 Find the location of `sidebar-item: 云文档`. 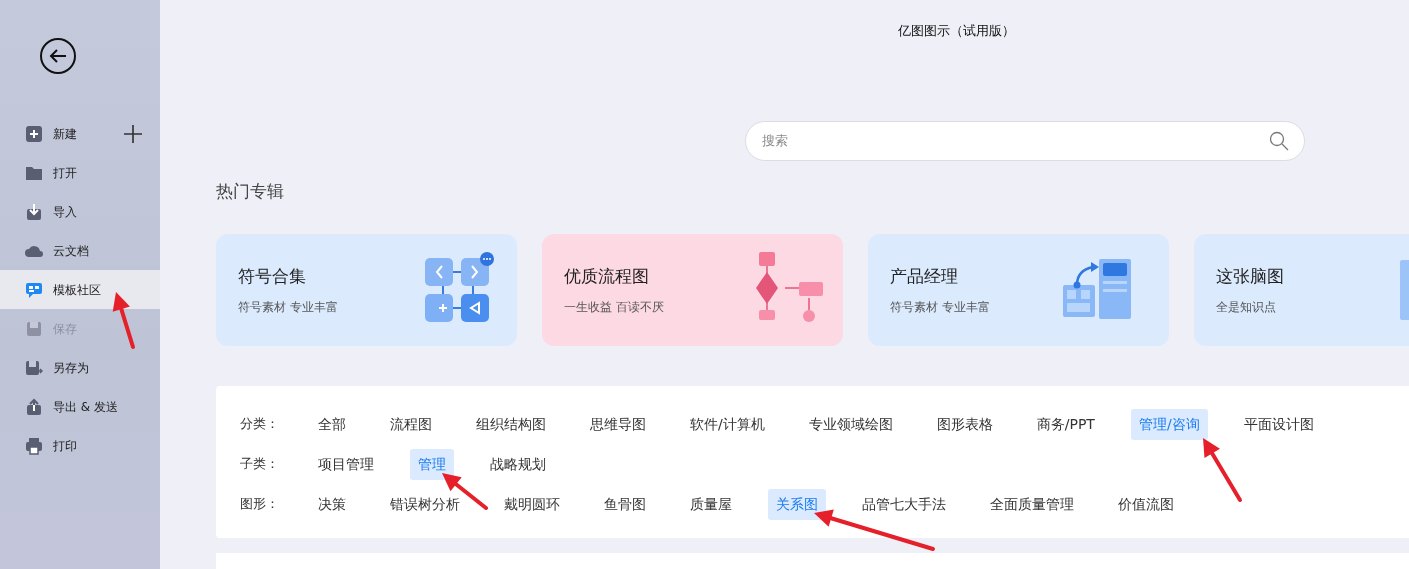

sidebar-item: 云文档 is located at coordinates (80, 250).